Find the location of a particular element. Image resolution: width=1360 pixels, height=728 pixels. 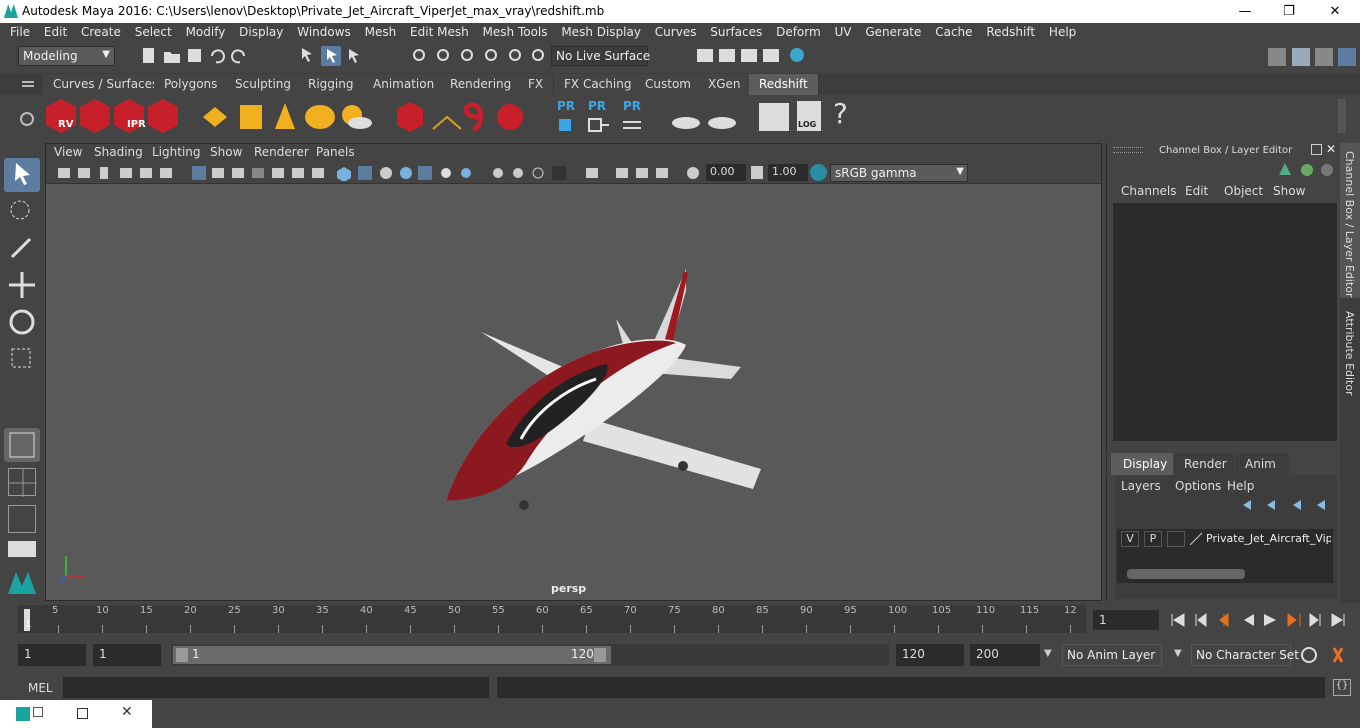

vp-menu-view: View is located at coordinates (68, 152).